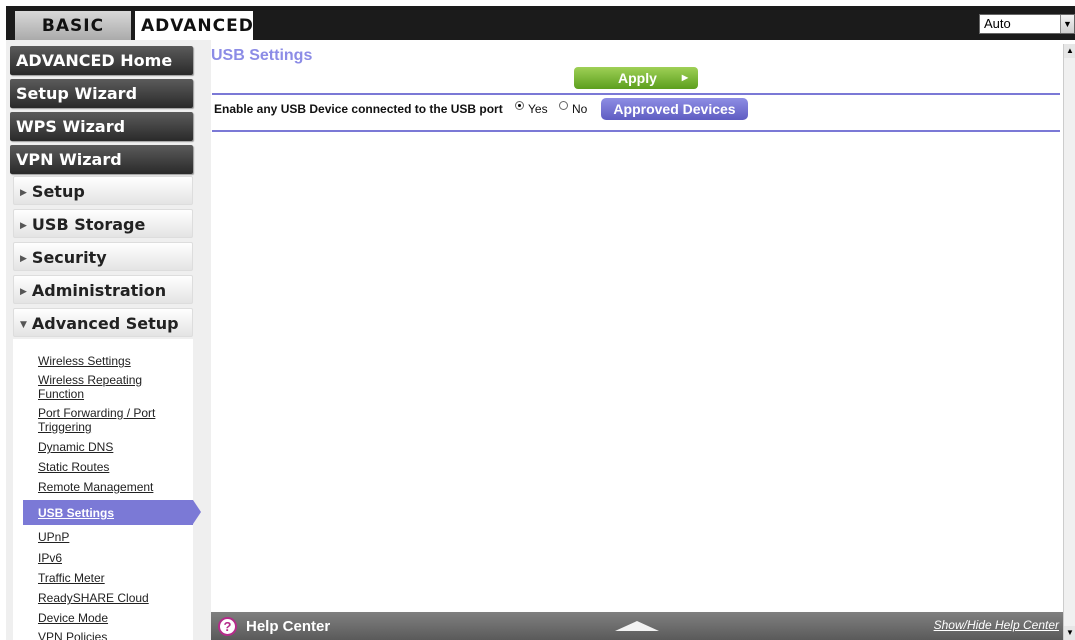  What do you see at coordinates (563, 105) in the screenshot?
I see `enable-no-radio` at bounding box center [563, 105].